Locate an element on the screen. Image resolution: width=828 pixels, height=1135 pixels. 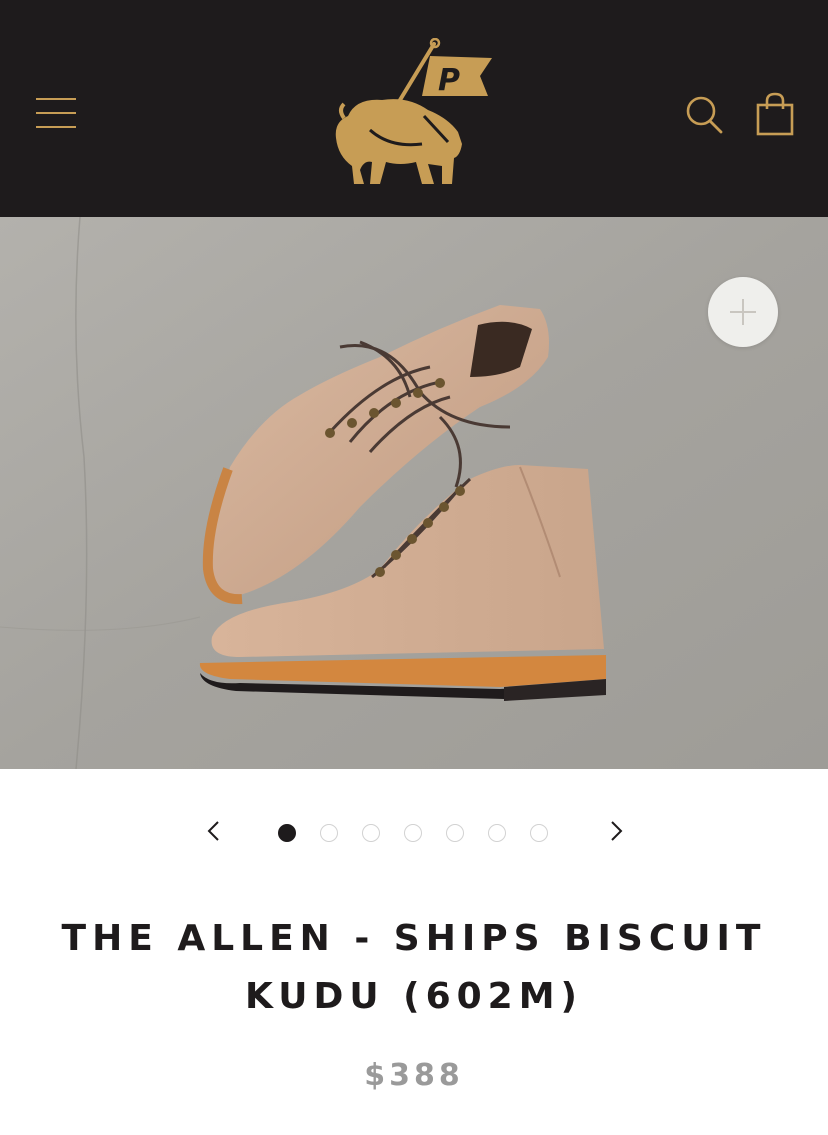
product-title: THE ALLEN - SHIPS BISCUIT KUDU (602M) is located at coordinates (414, 967).